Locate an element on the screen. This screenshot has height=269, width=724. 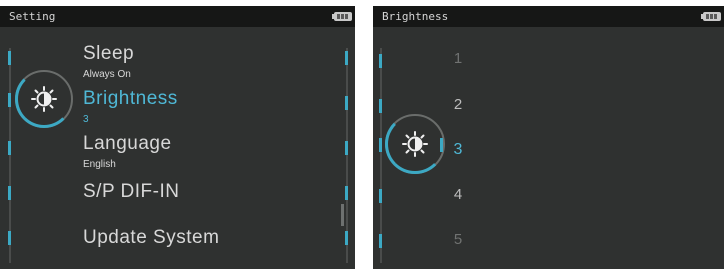
screen-title: Setting is located at coordinates (32, 16).